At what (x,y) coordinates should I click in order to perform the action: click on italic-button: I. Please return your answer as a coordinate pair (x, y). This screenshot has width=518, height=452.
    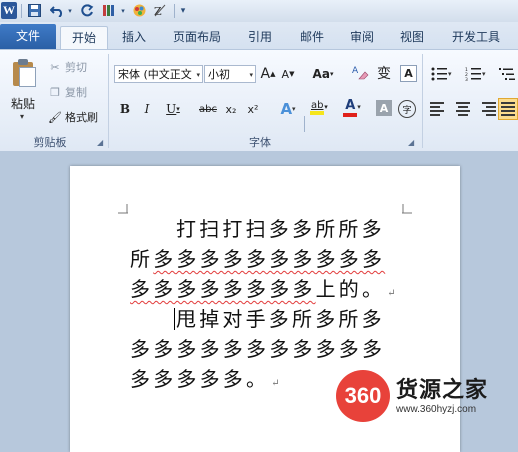
    Looking at the image, I should click on (147, 109).